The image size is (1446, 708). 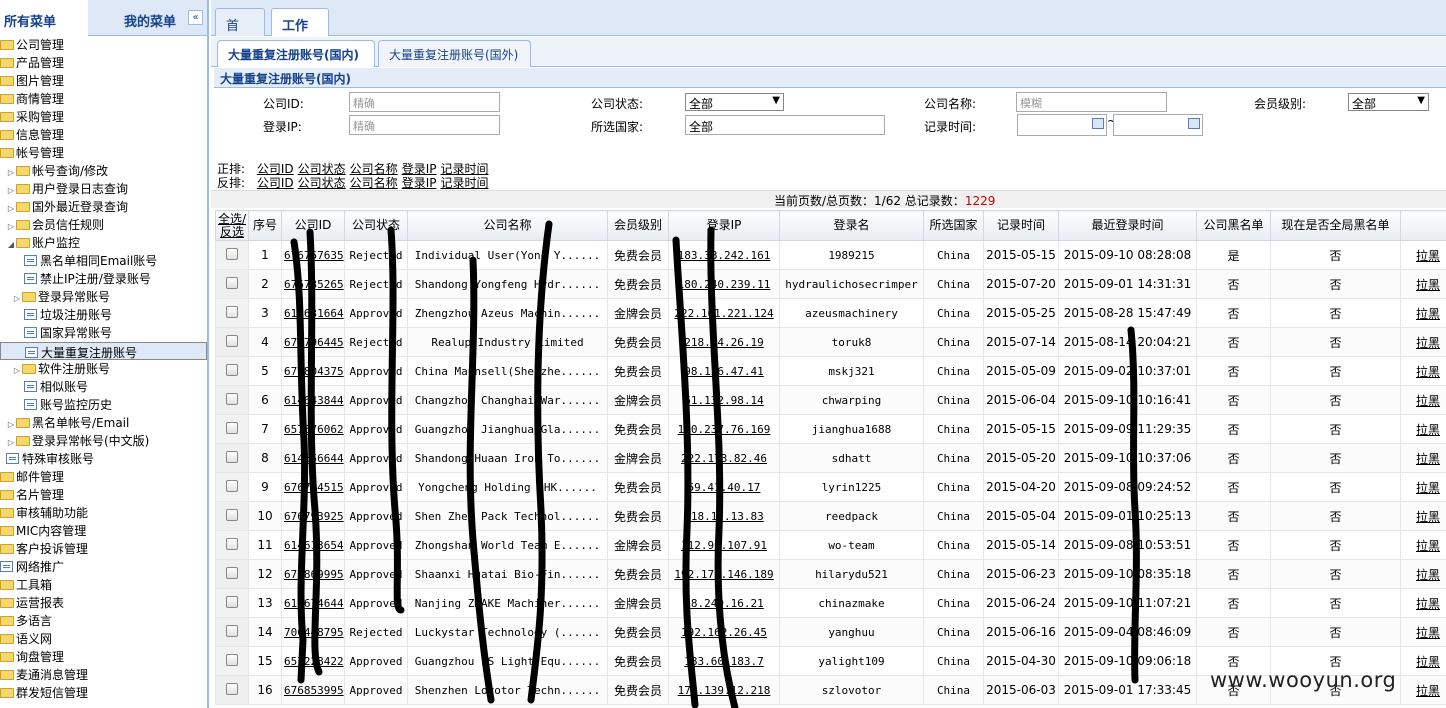 What do you see at coordinates (313, 632) in the screenshot?
I see `company-id-cell: 700448795` at bounding box center [313, 632].